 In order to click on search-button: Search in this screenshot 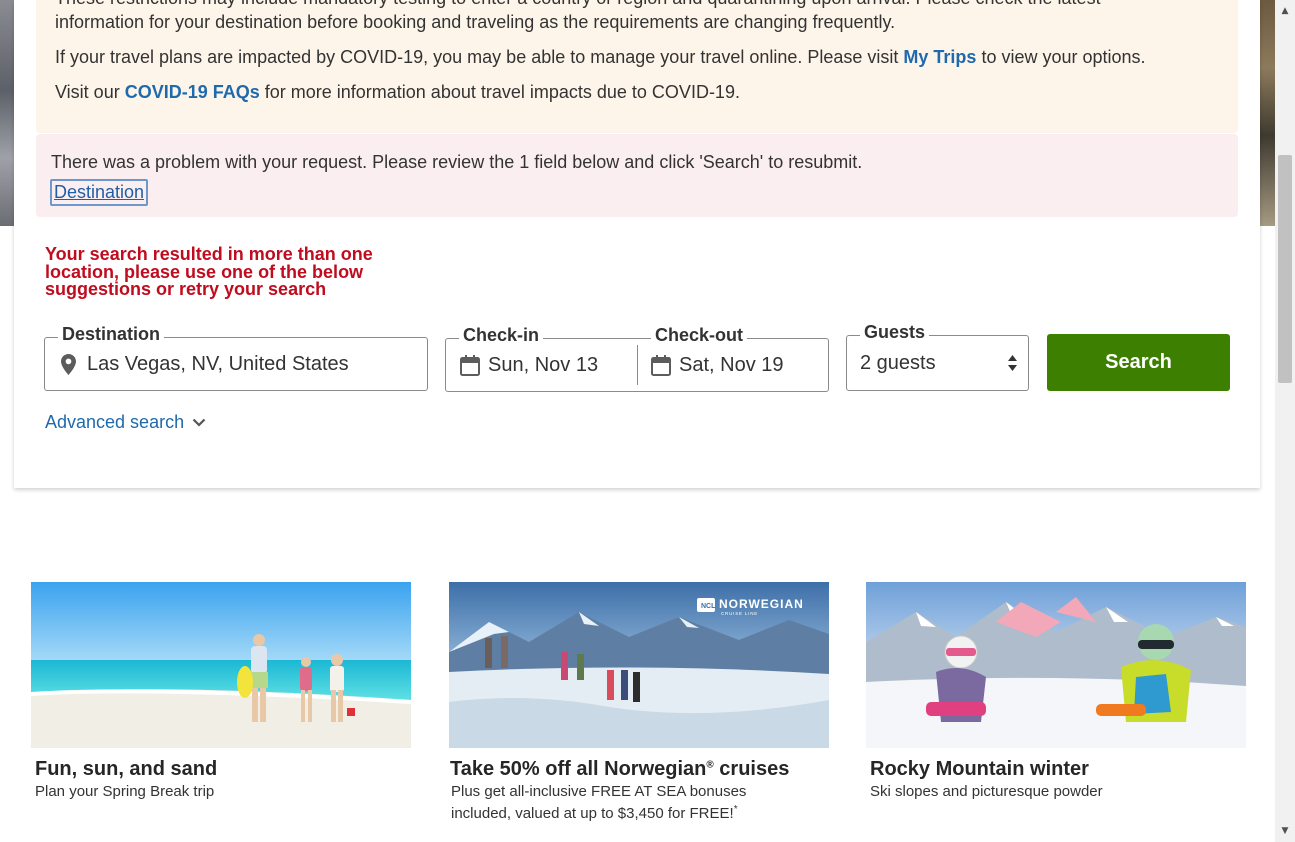, I will do `click(1138, 362)`.